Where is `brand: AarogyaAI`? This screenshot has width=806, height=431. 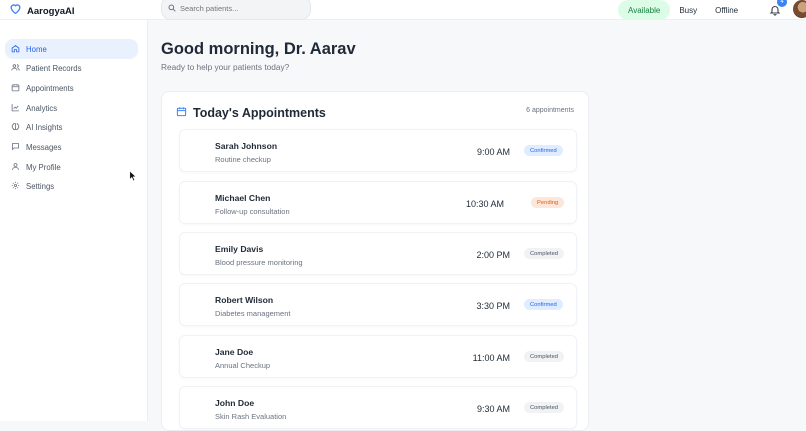 brand: AarogyaAI is located at coordinates (42, 11).